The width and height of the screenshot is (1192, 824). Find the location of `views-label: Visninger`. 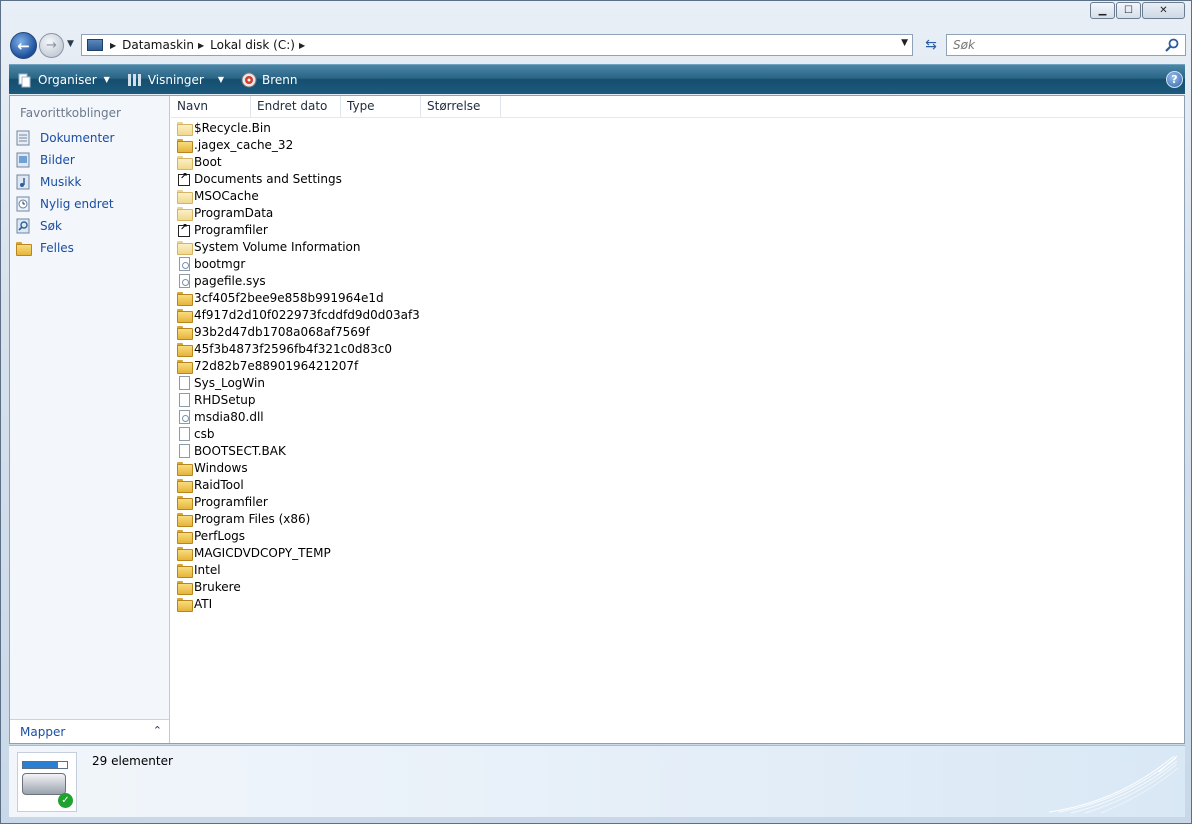

views-label: Visninger is located at coordinates (175, 79).